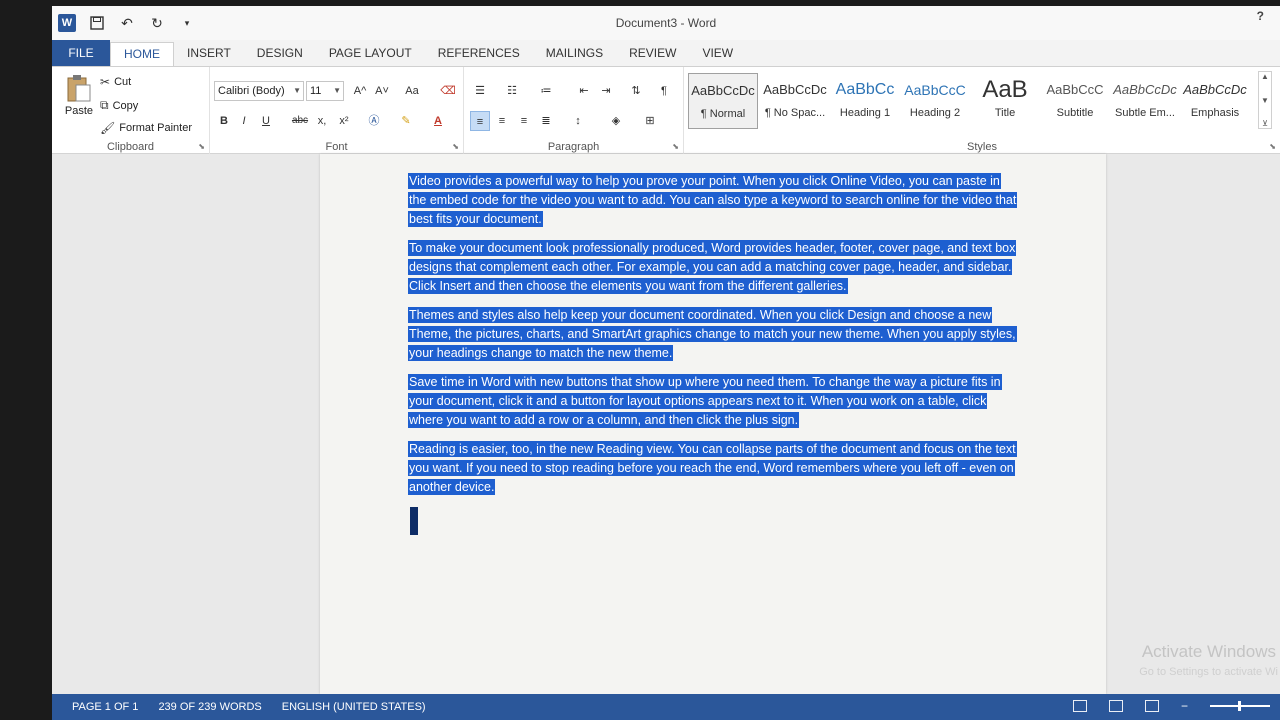 The width and height of the screenshot is (1280, 720). What do you see at coordinates (209, 707) in the screenshot?
I see `word-count: 239 OF 239 WORDS` at bounding box center [209, 707].